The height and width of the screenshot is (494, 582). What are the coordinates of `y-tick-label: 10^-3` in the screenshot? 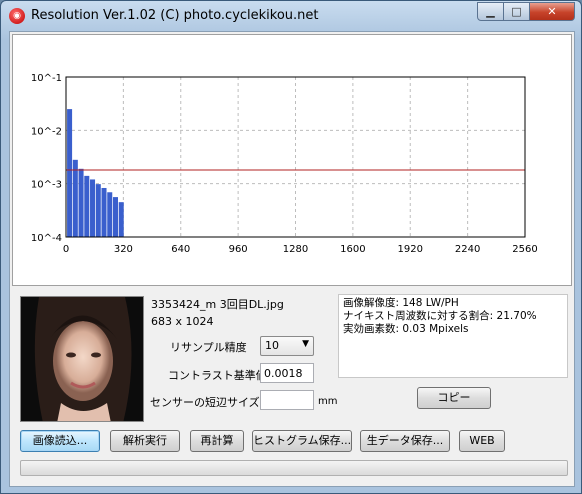 It's located at (46, 185).